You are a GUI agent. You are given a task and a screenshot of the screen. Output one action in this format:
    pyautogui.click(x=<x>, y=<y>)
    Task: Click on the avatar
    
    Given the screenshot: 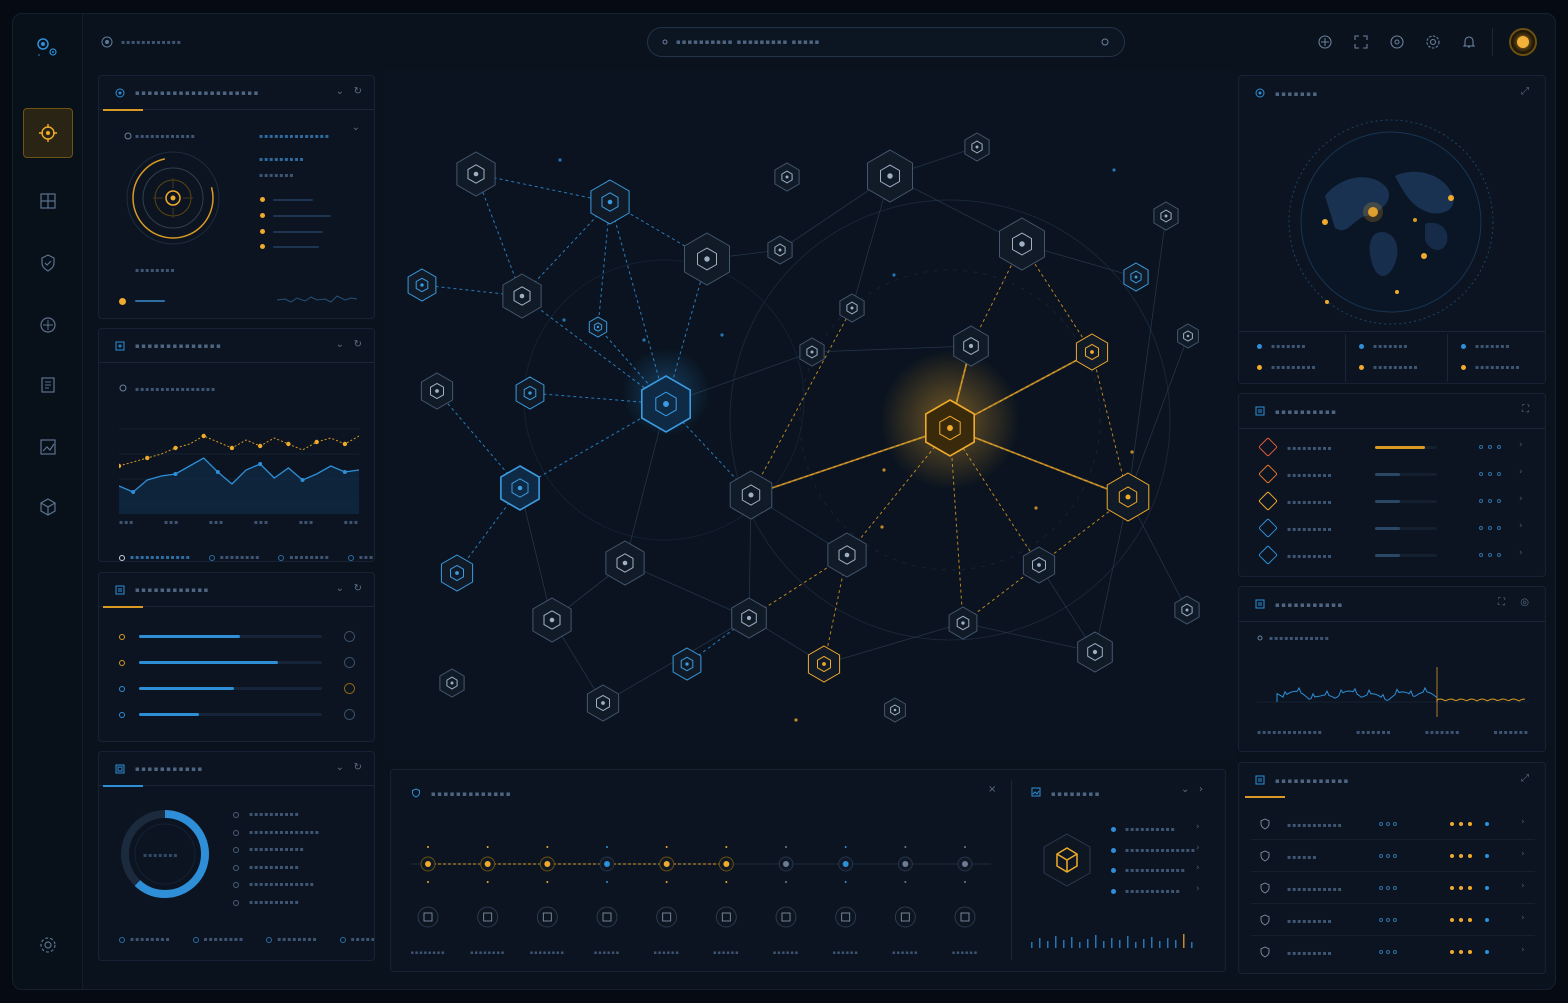 What is the action you would take?
    pyautogui.click(x=1523, y=42)
    